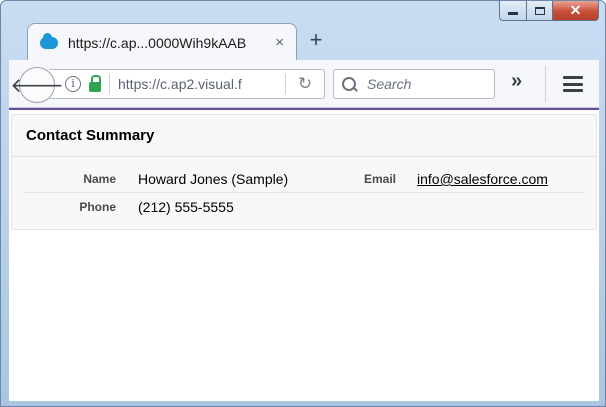  What do you see at coordinates (99, 179) in the screenshot?
I see `name-label: Name` at bounding box center [99, 179].